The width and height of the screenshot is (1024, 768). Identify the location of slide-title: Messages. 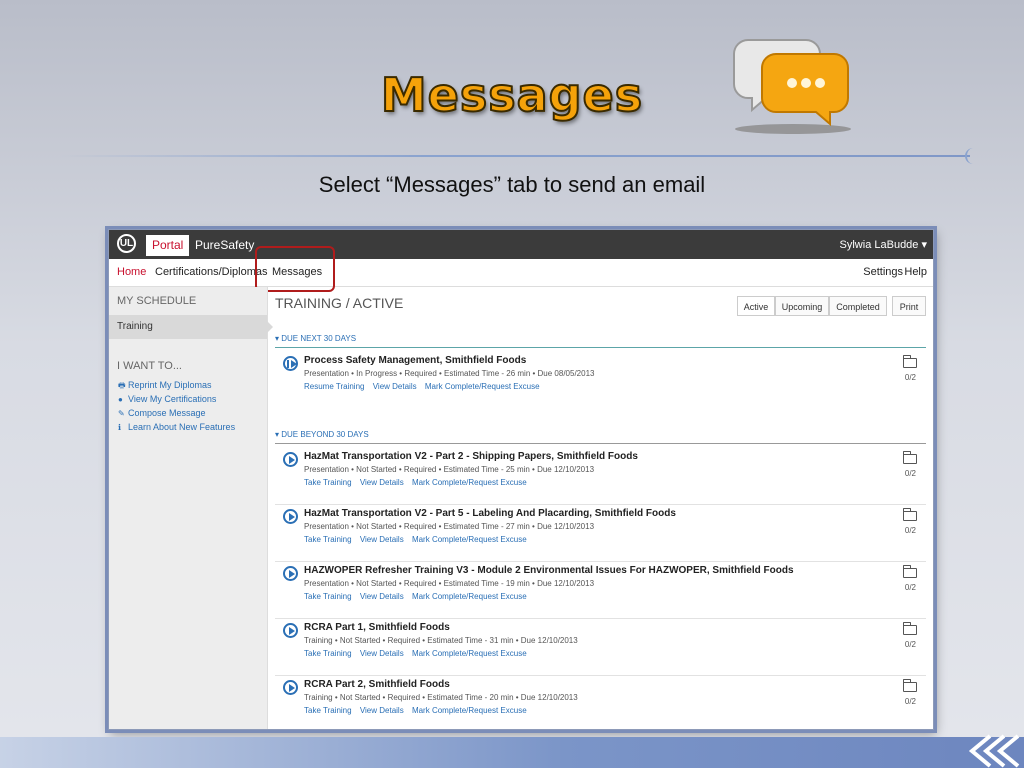
(512, 95).